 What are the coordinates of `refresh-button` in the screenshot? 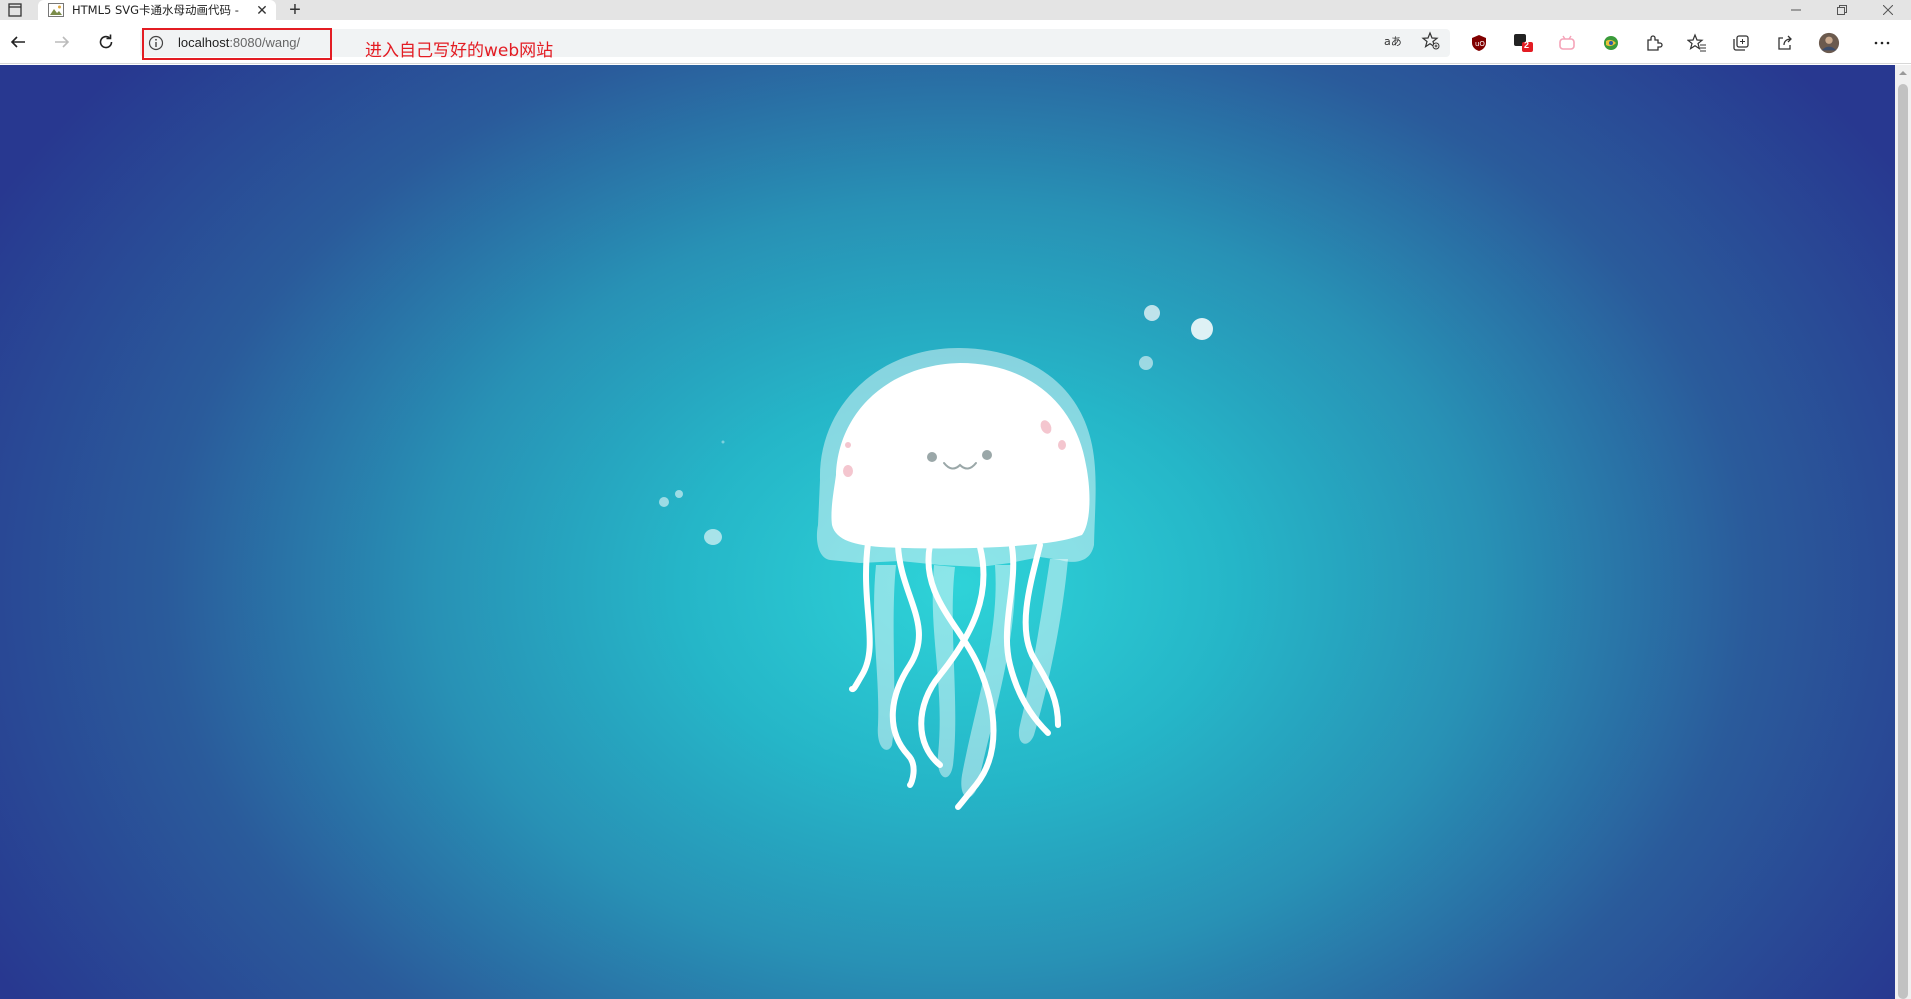 It's located at (106, 42).